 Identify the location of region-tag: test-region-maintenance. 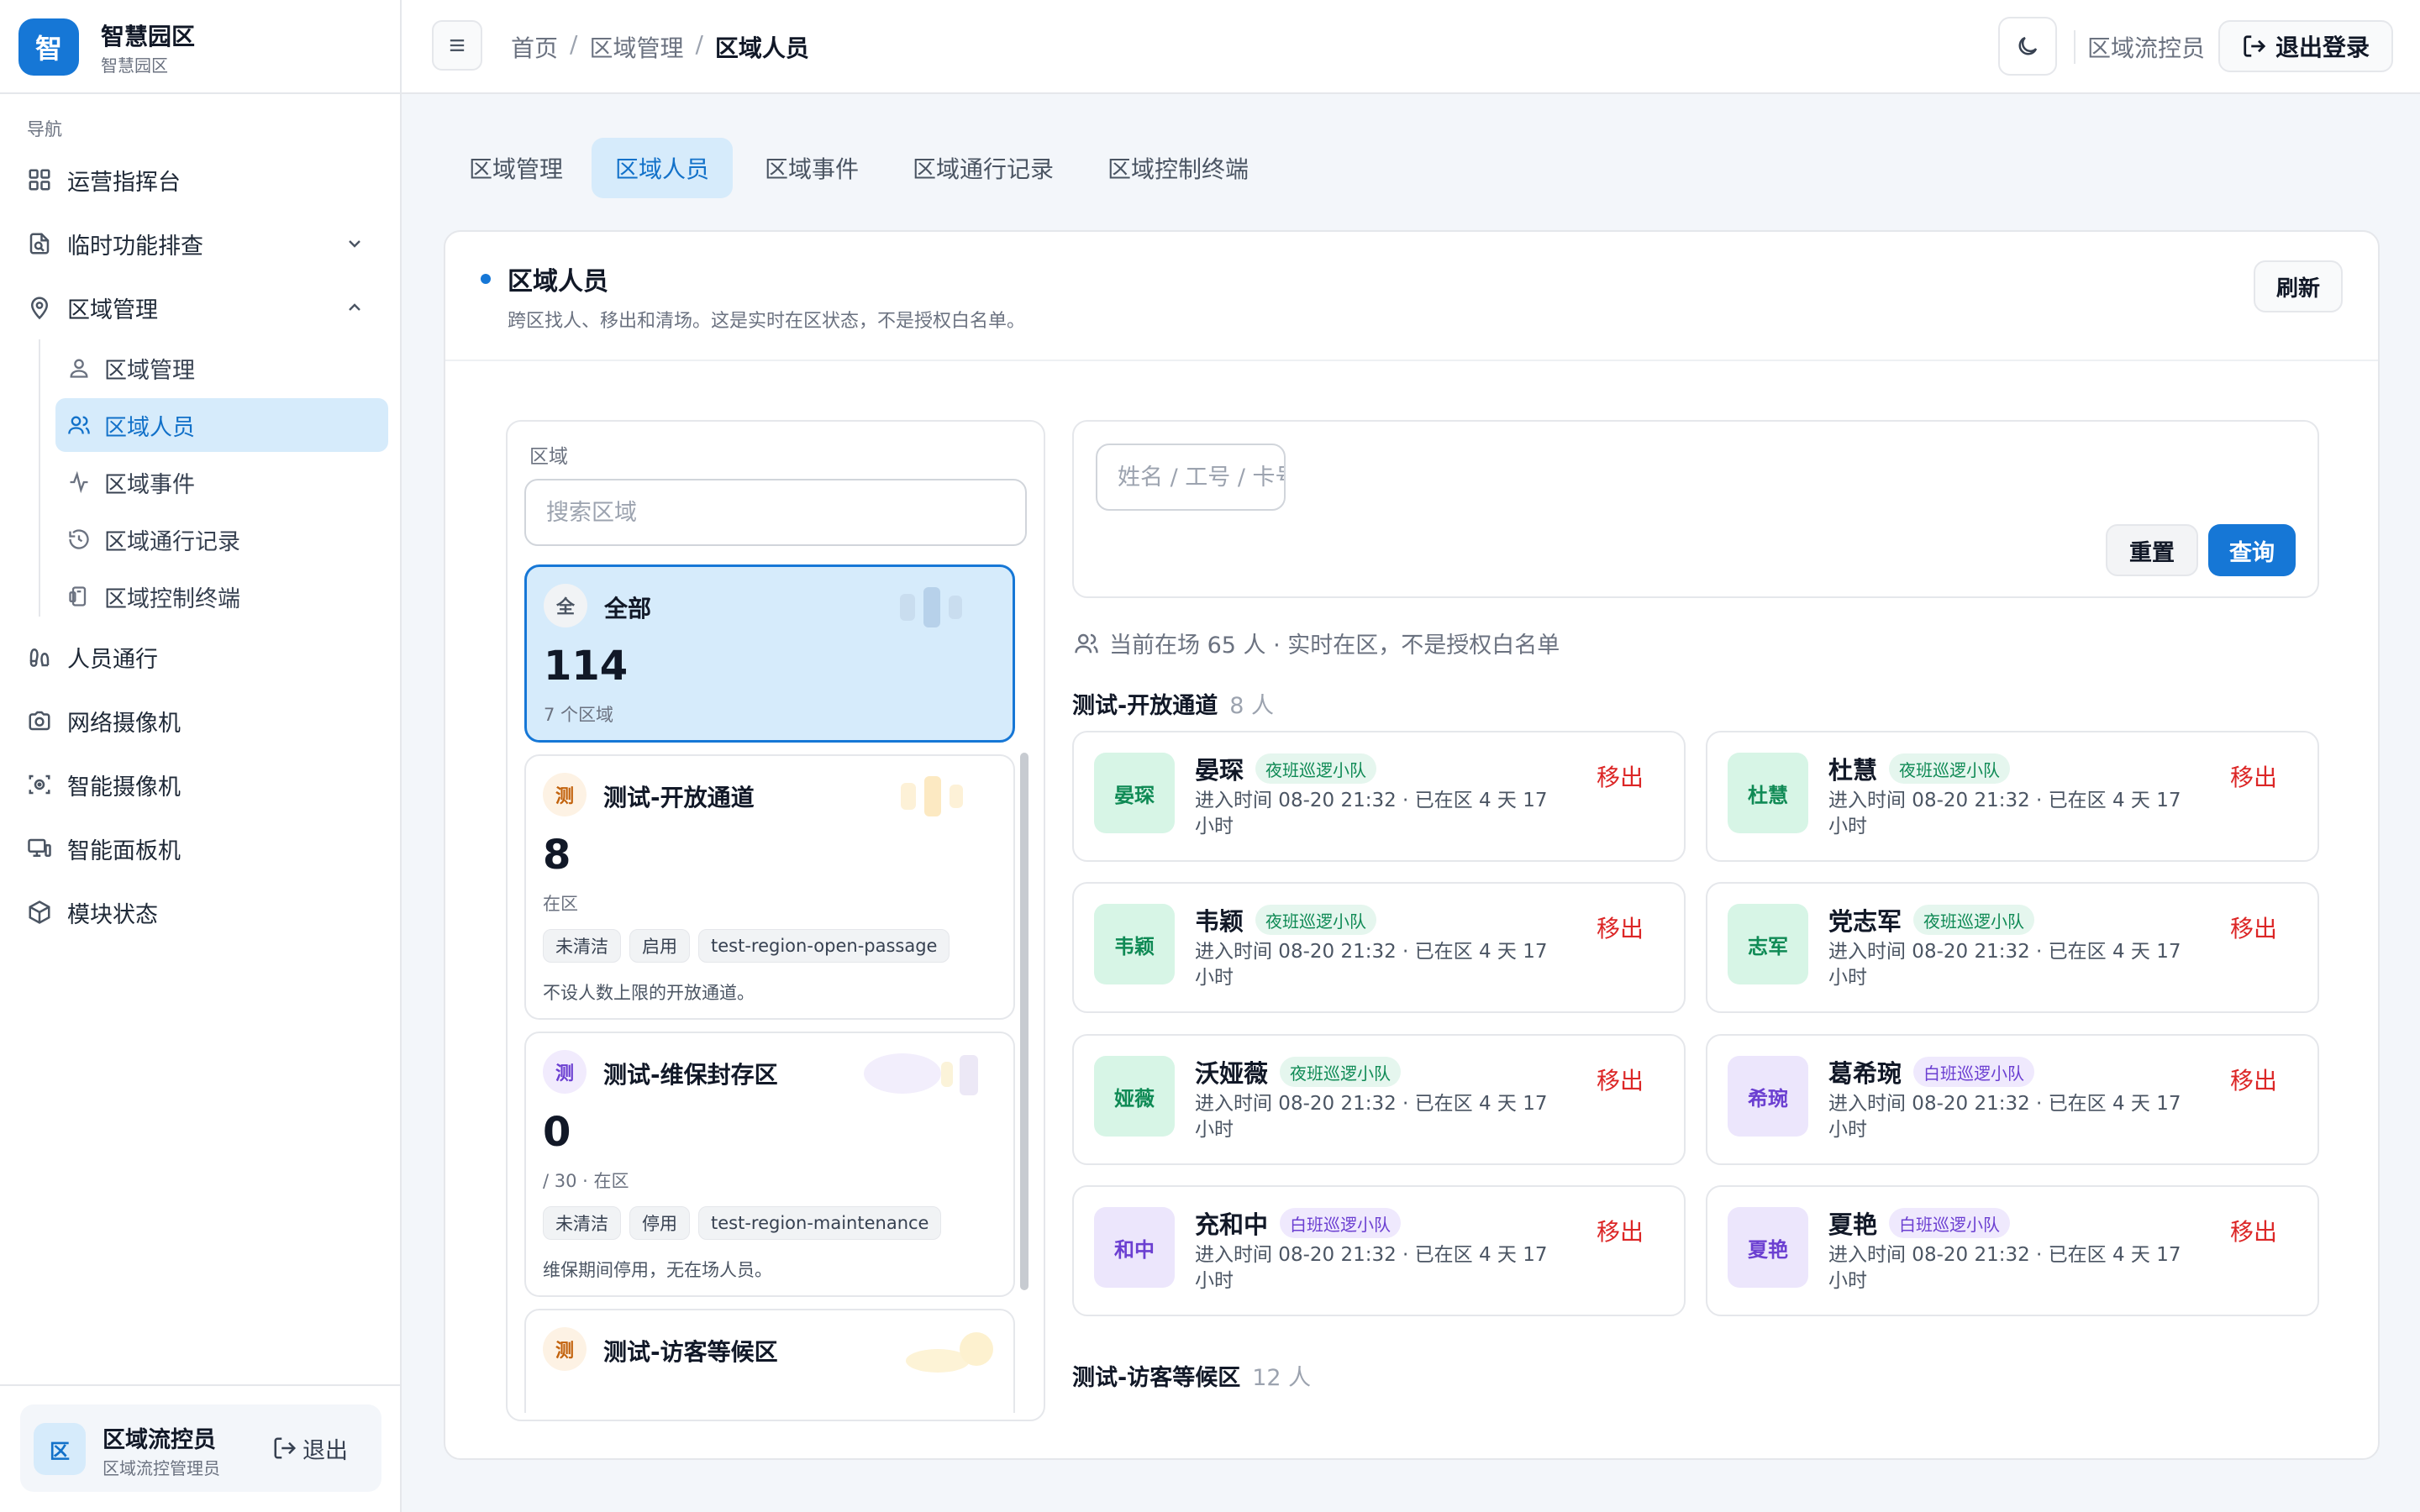
(820, 1223).